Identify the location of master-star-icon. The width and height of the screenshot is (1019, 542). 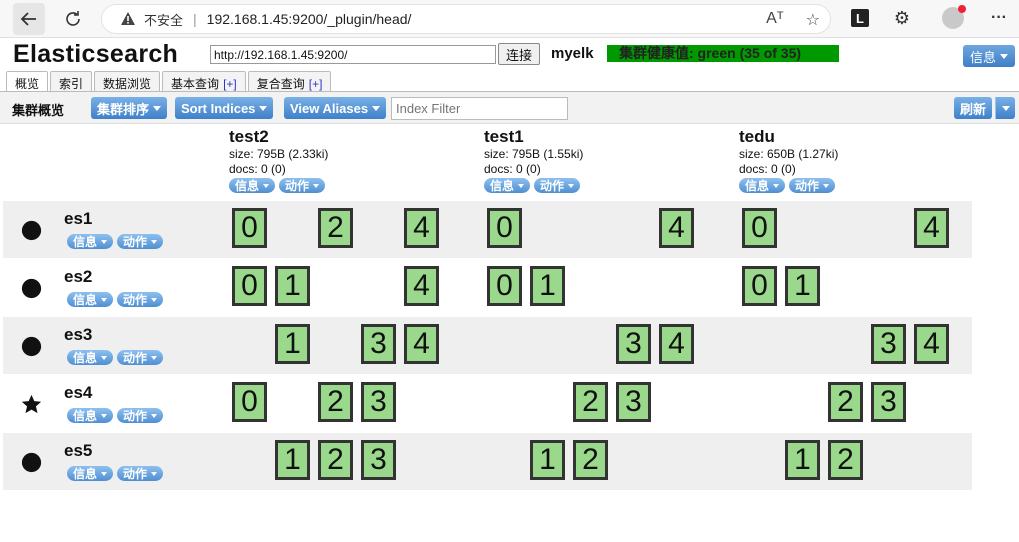
(31, 404).